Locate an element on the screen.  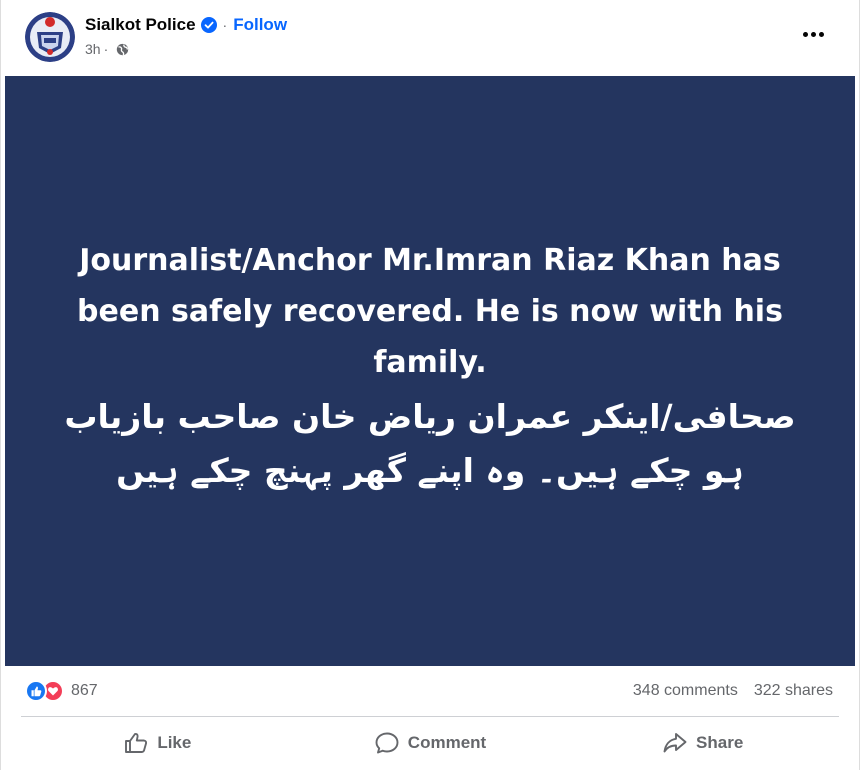
name-row: Sialkot Police · Follow is located at coordinates (186, 25).